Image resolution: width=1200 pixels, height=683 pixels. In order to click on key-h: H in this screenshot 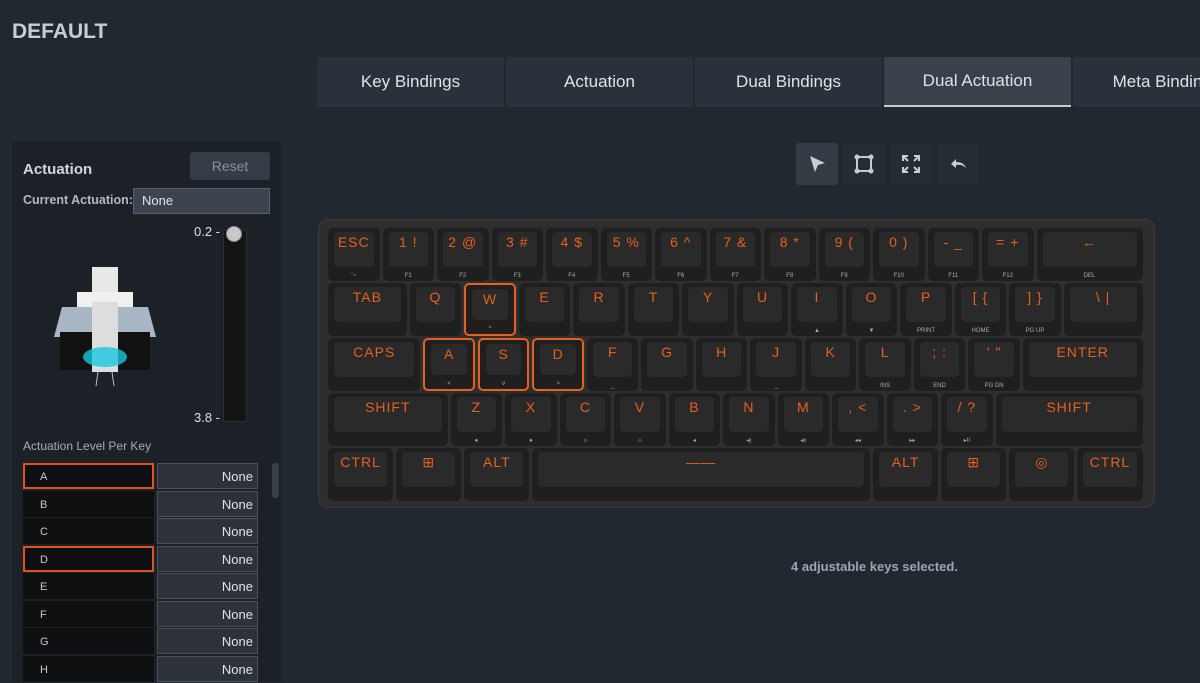, I will do `click(722, 364)`.